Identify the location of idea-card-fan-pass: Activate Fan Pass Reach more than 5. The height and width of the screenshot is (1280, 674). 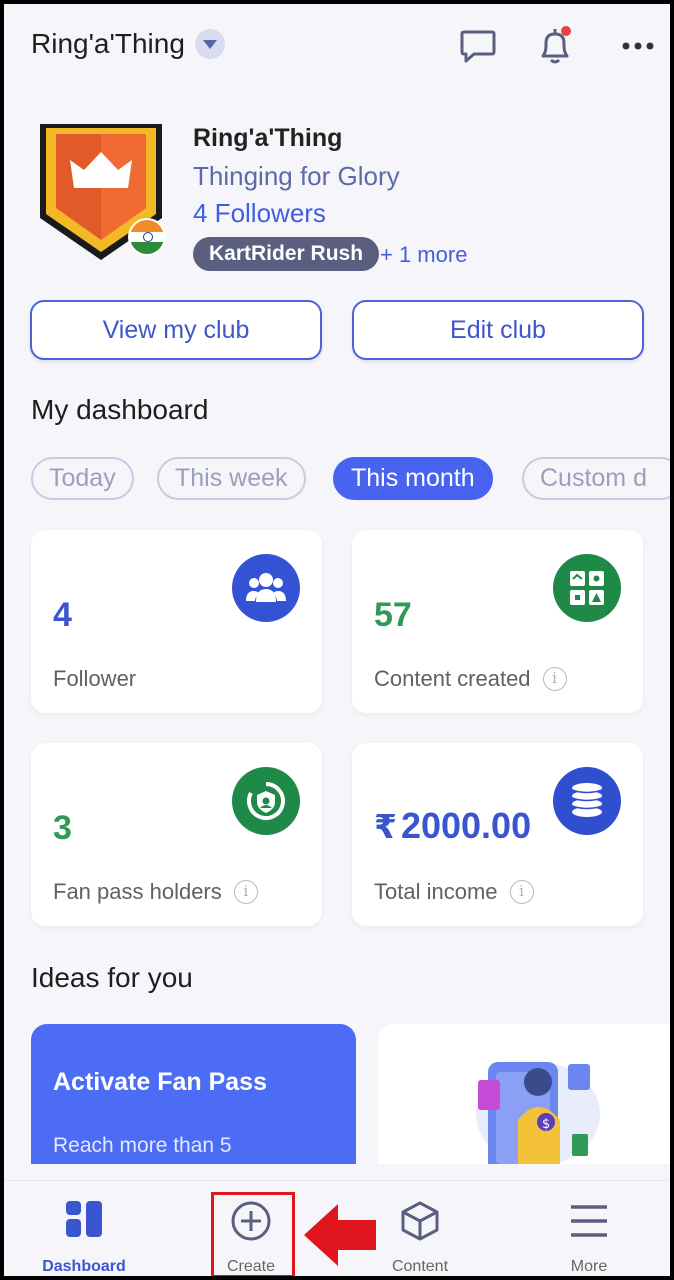
(193, 1094).